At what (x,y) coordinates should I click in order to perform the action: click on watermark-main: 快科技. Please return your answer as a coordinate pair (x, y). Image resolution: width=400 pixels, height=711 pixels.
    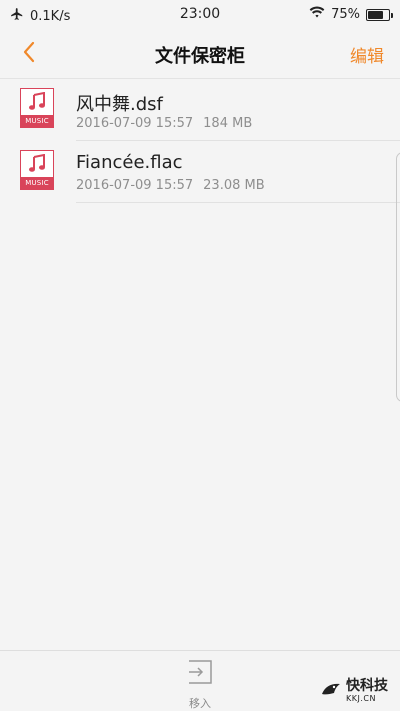
    Looking at the image, I should click on (367, 686).